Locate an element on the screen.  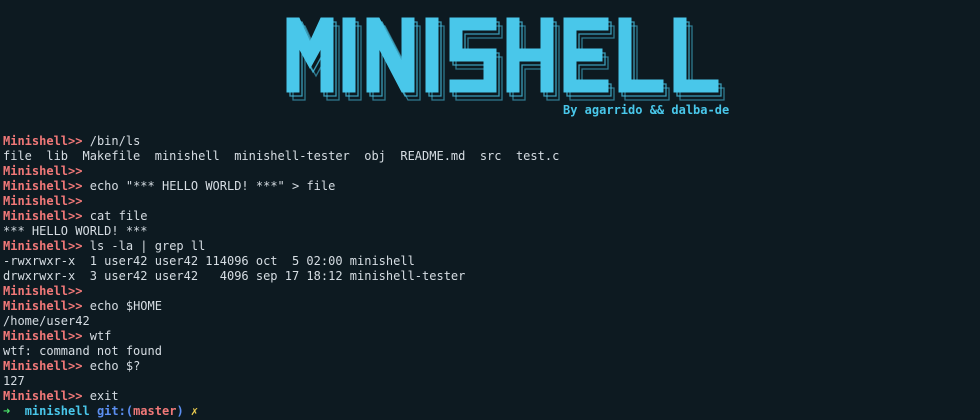
zsh-prompt-line: ➜ minishell git:(master) ✗ is located at coordinates (100, 411).